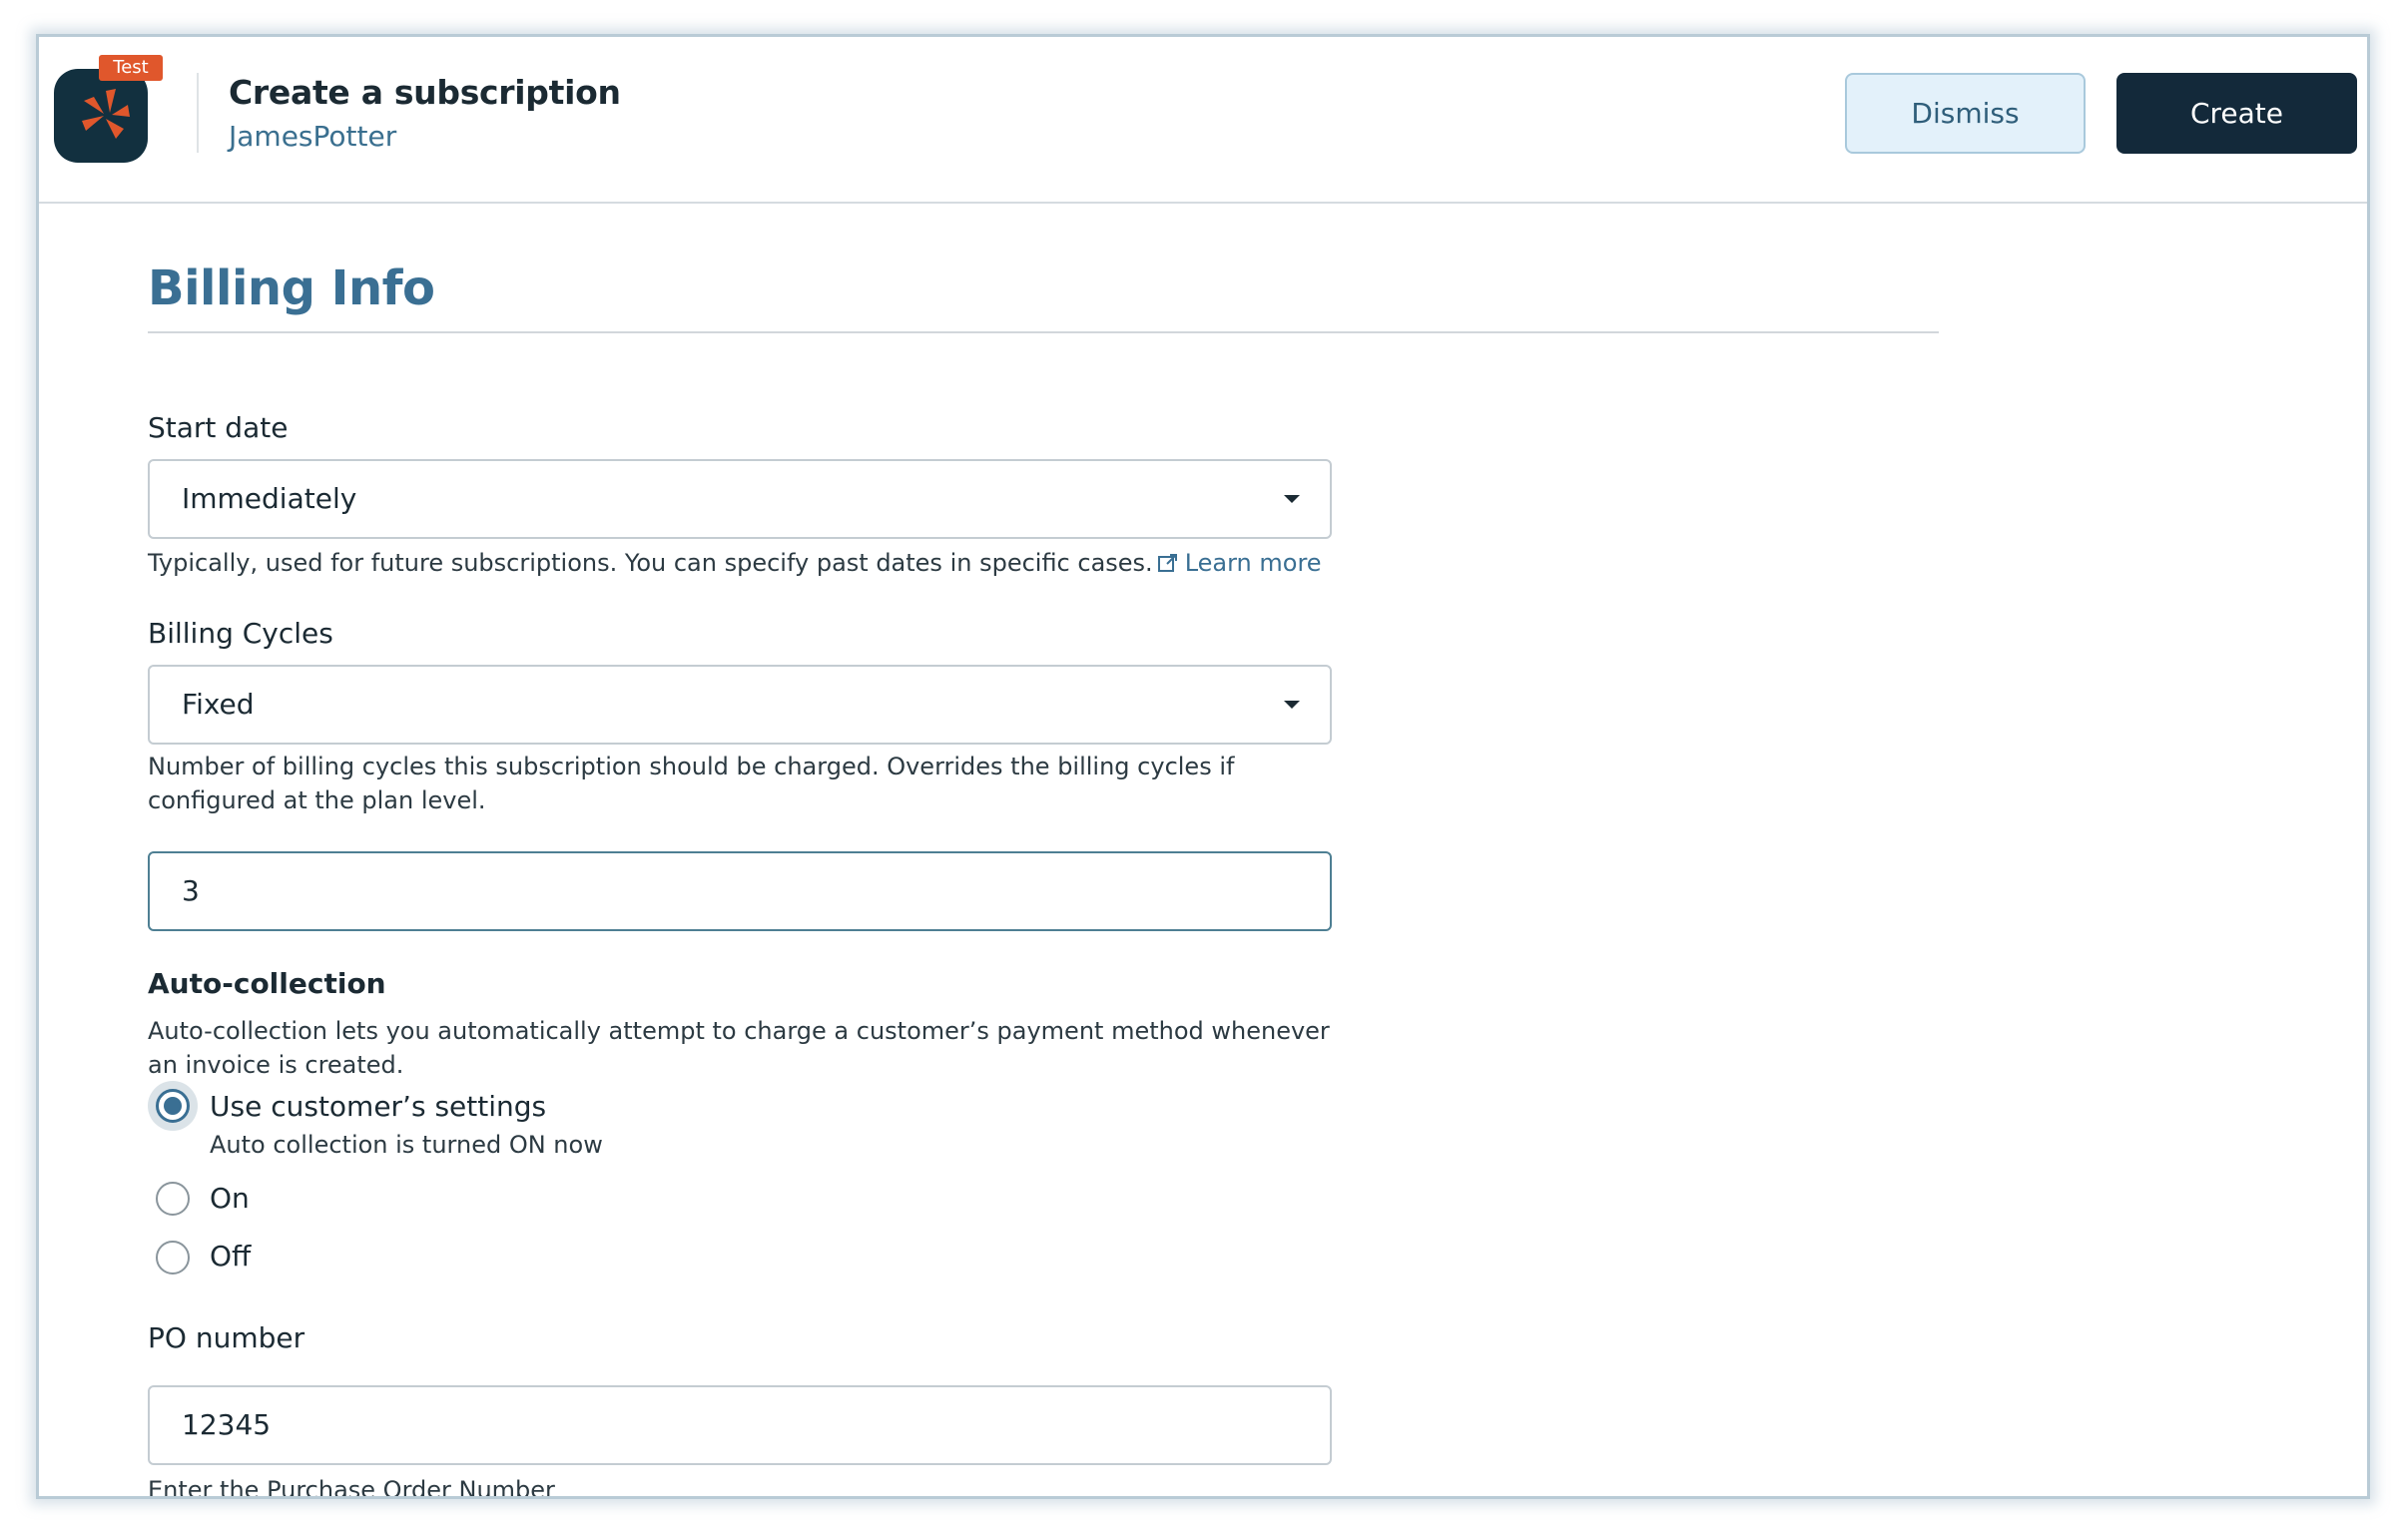  I want to click on start-date-value: Immediately, so click(269, 498).